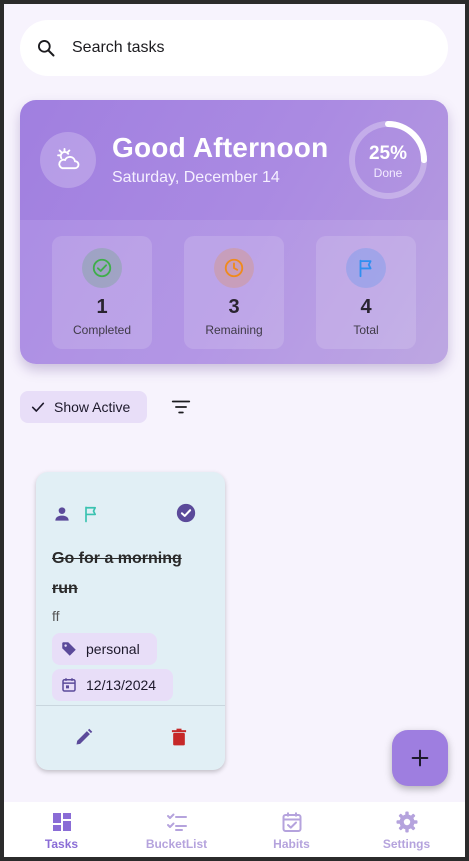  Describe the element at coordinates (234, 292) in the screenshot. I see `stat-remaining: 3 Remaining` at that location.